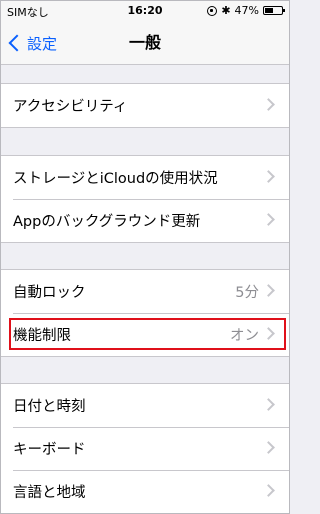 The image size is (320, 514). I want to click on row-auto-lock: 自動ロック 5分, so click(145, 291).